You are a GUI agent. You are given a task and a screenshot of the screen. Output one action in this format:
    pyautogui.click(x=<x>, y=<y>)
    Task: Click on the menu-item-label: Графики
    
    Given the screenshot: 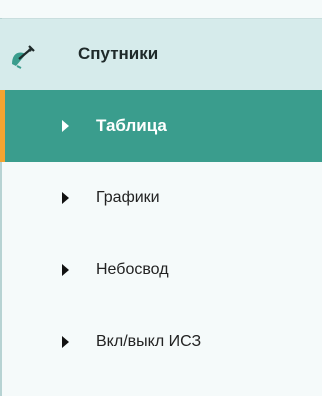 What is the action you would take?
    pyautogui.click(x=128, y=197)
    